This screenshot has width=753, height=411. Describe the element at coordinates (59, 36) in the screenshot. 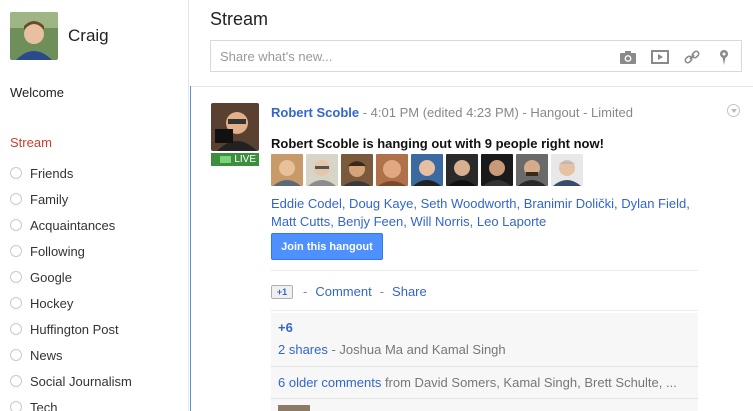

I see `profile: Craig` at that location.